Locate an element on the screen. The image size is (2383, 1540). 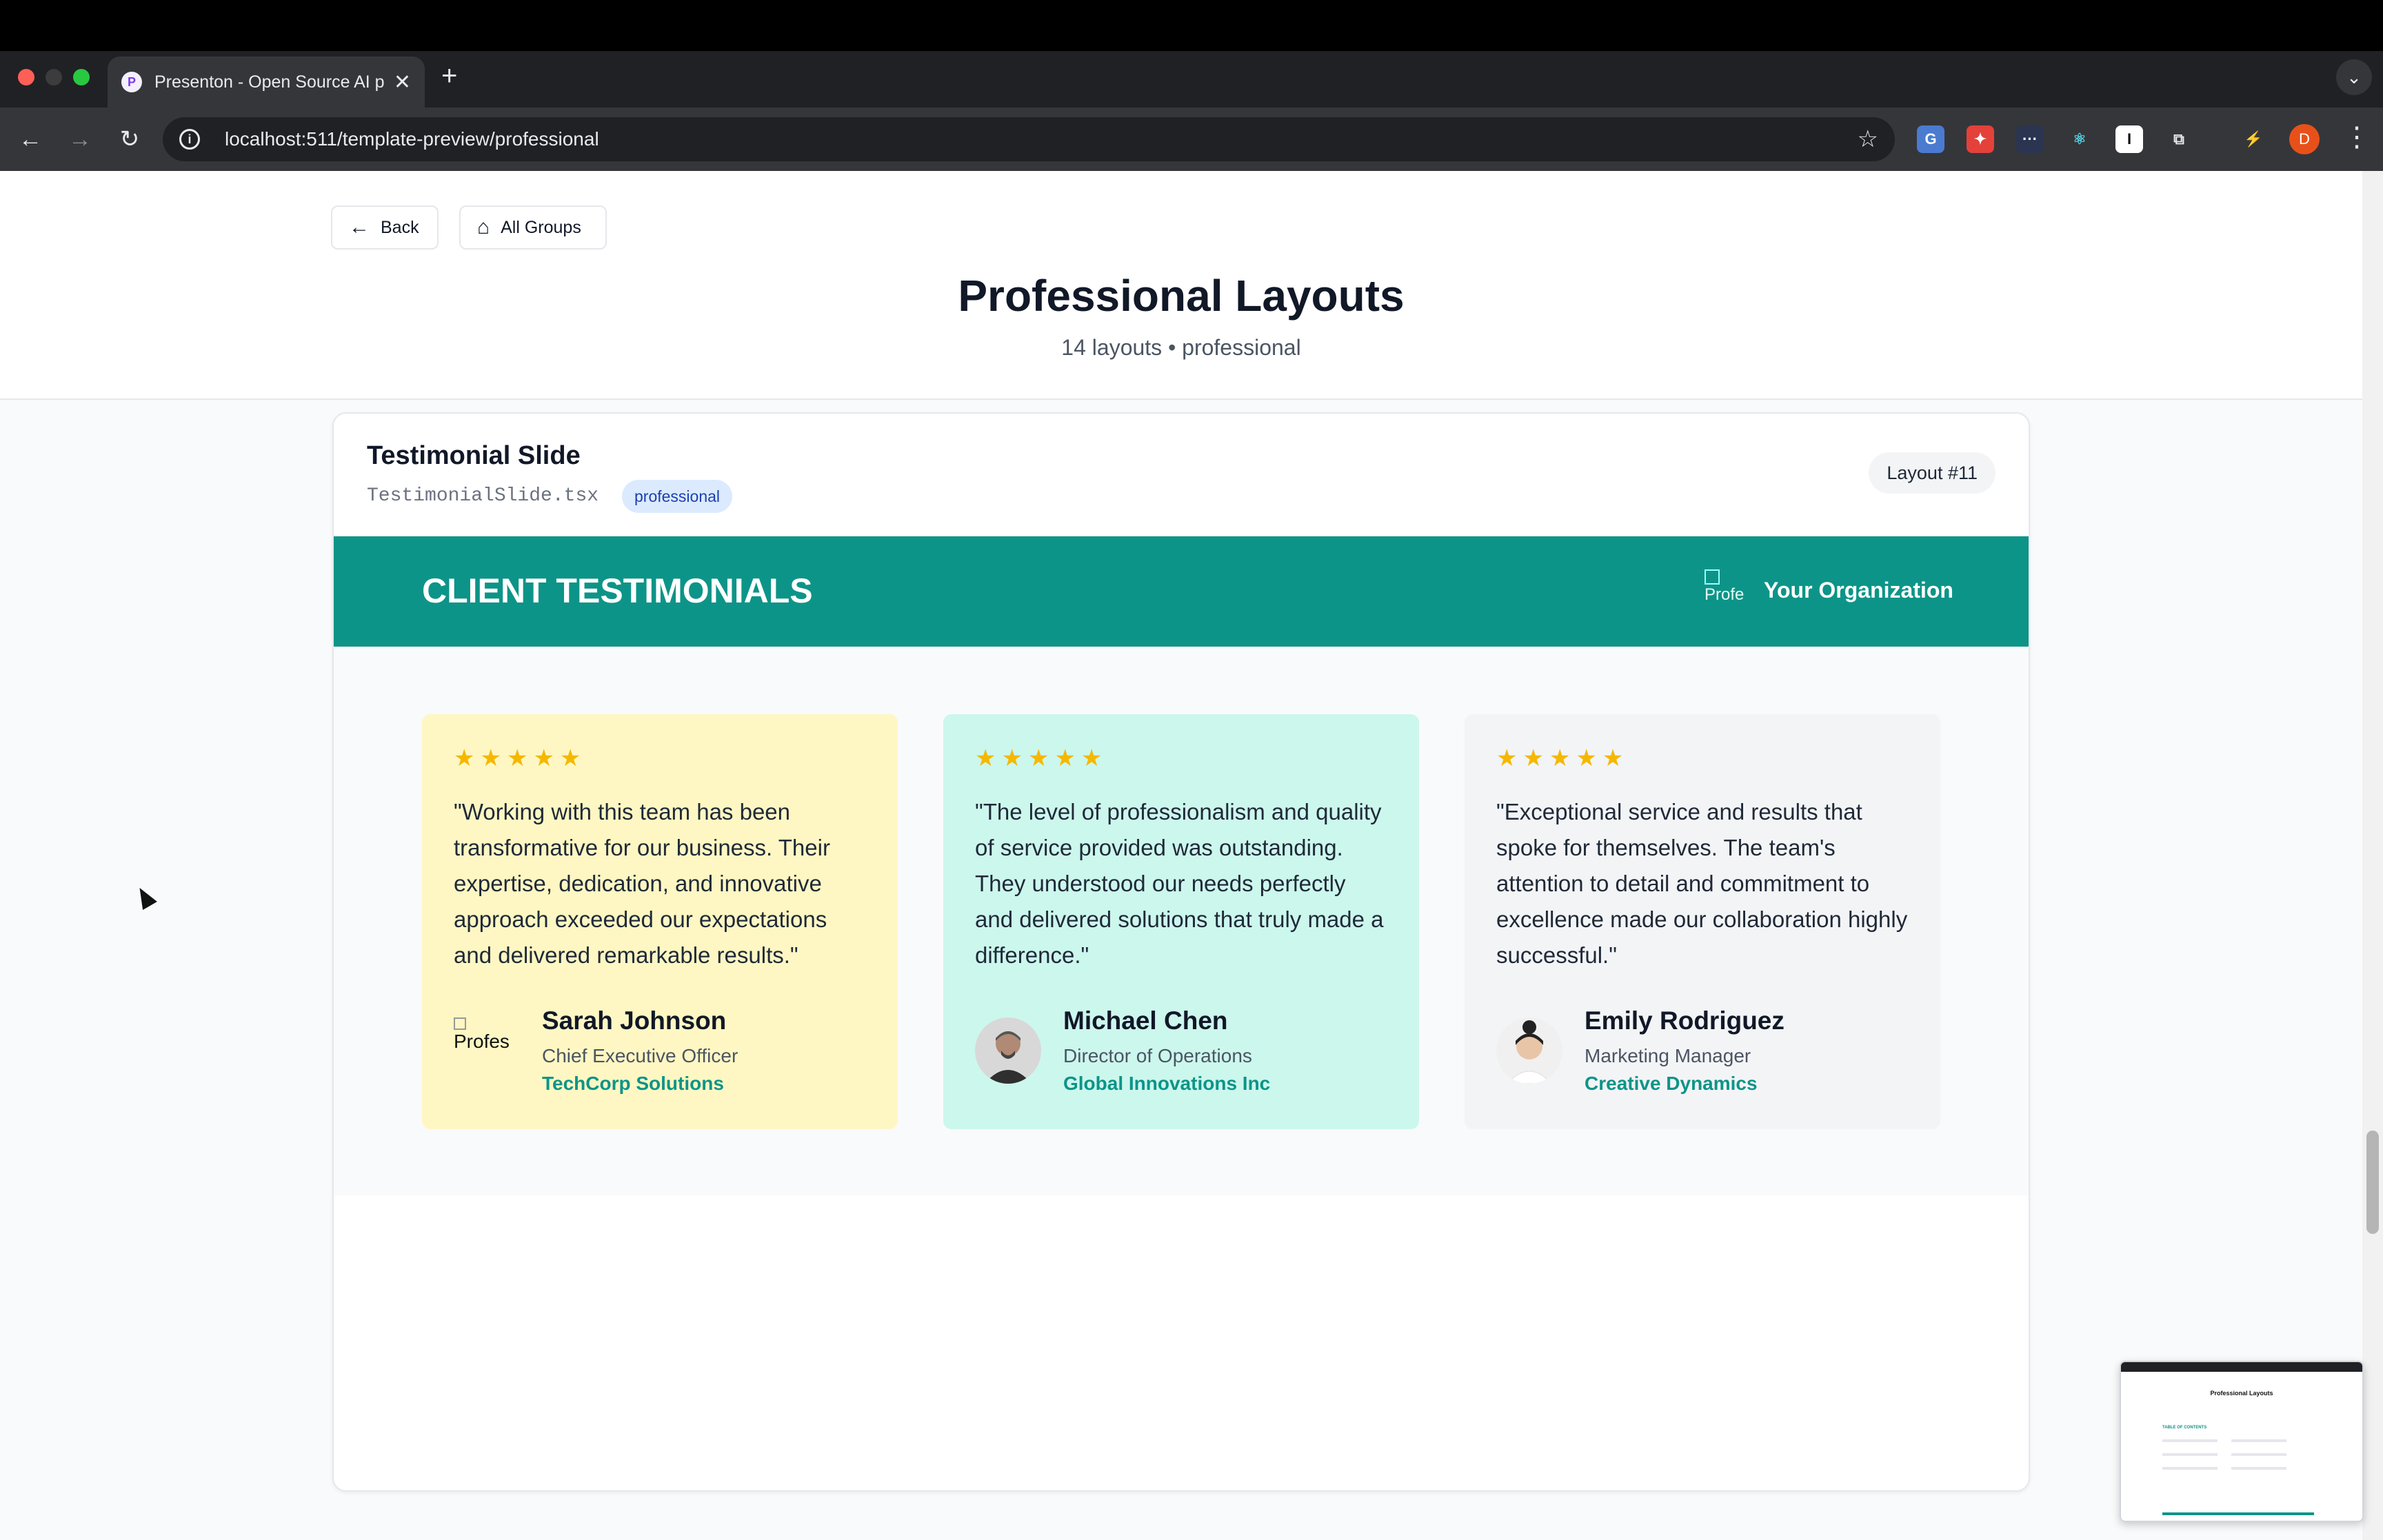
new-tab-button: + is located at coordinates (449, 77).